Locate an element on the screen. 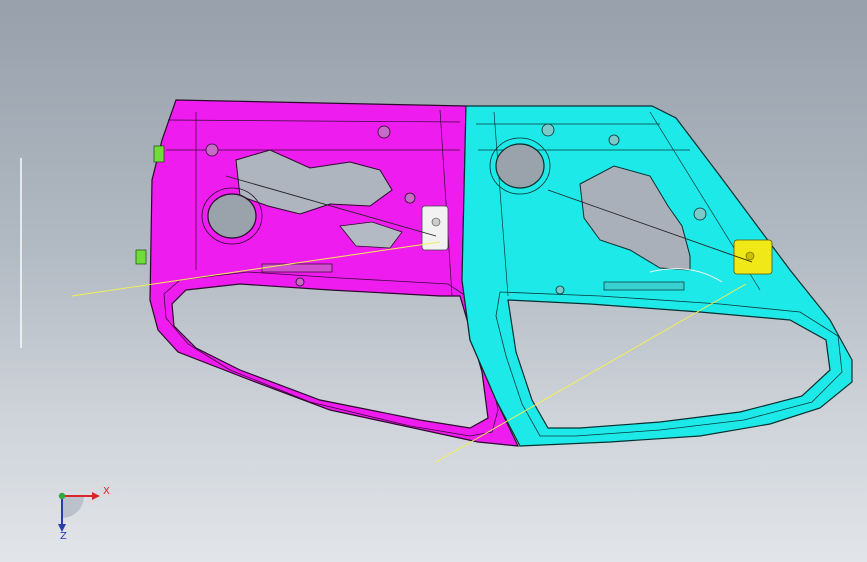 This screenshot has width=867, height=562. x-axis-label: X is located at coordinates (106, 491).